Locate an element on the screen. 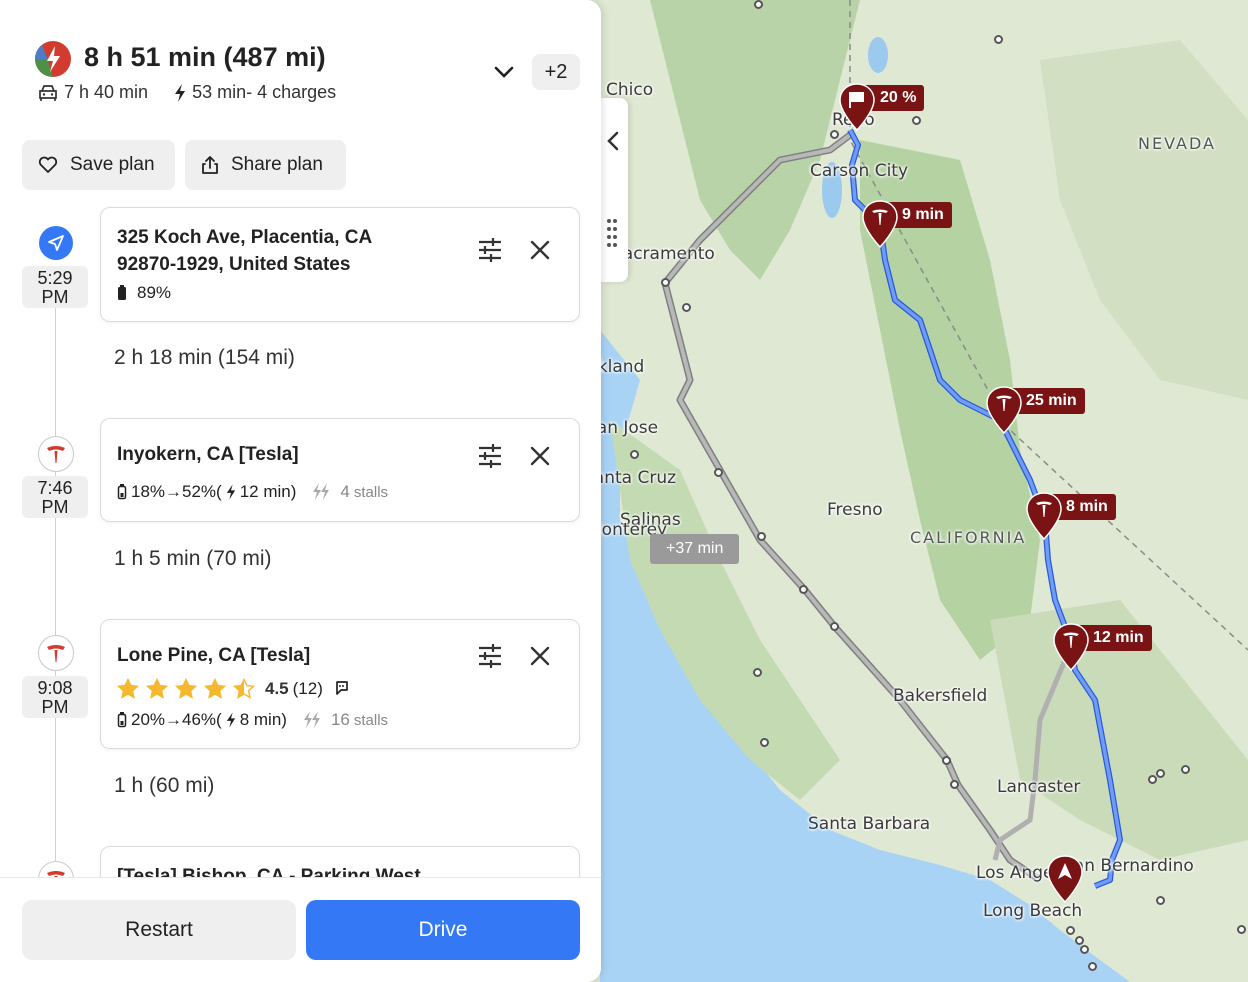 The width and height of the screenshot is (1248, 982). time-value: 7:46 is located at coordinates (55, 488).